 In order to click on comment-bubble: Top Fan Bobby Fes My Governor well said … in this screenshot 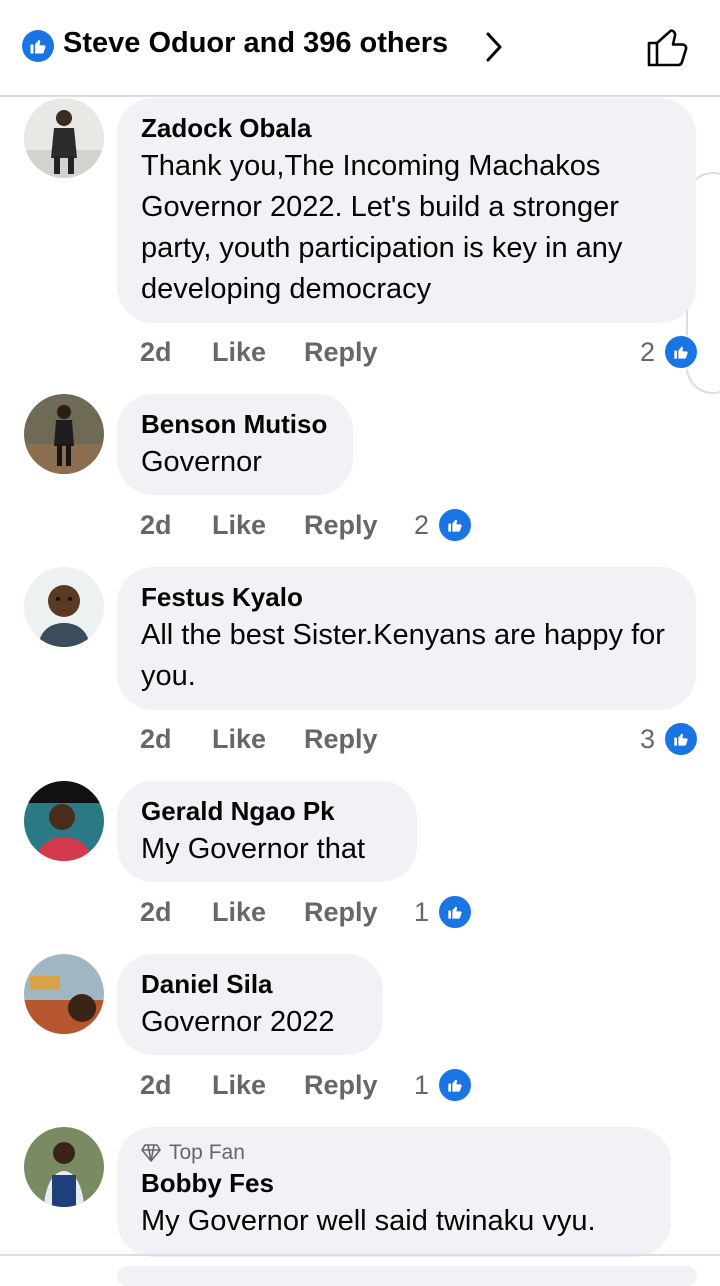, I will do `click(394, 1192)`.